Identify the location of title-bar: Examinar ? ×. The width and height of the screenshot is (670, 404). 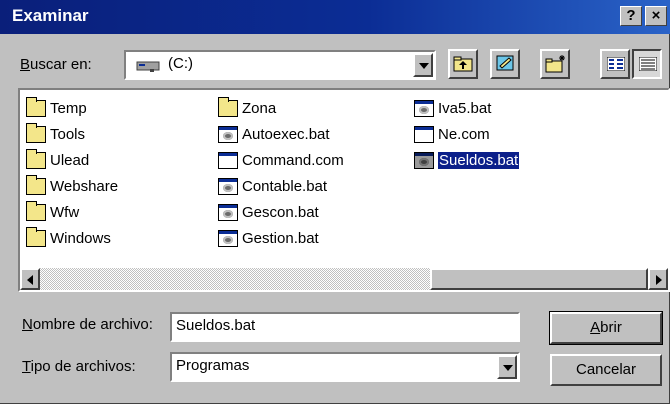
(335, 17).